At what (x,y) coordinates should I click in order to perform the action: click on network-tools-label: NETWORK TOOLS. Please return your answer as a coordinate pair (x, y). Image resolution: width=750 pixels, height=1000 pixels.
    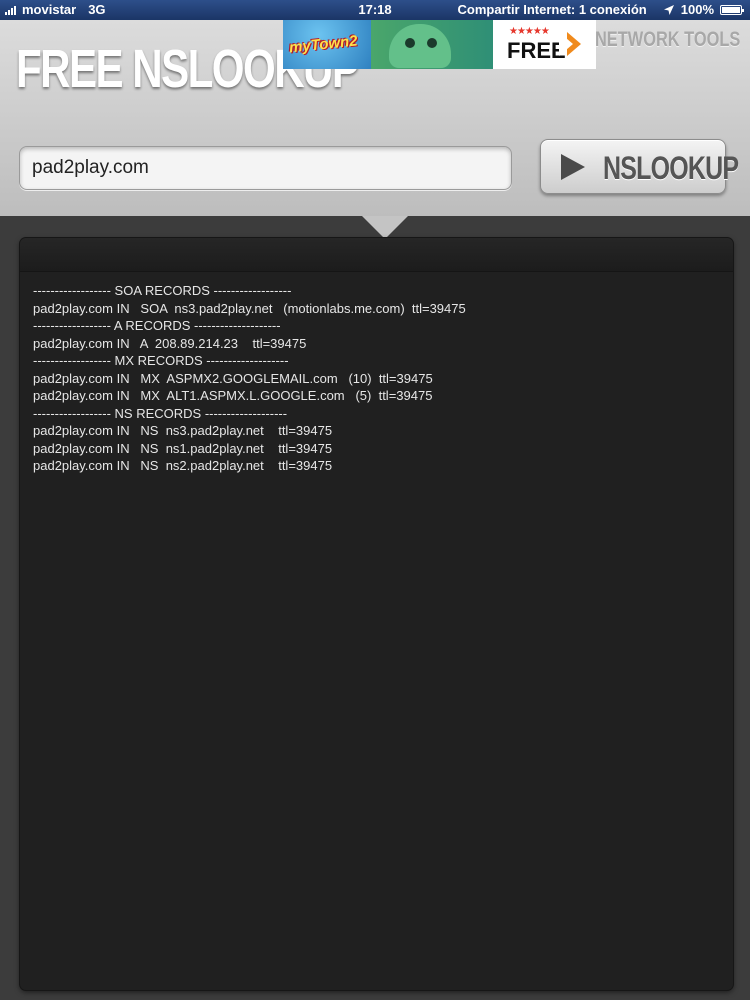
    Looking at the image, I should click on (667, 40).